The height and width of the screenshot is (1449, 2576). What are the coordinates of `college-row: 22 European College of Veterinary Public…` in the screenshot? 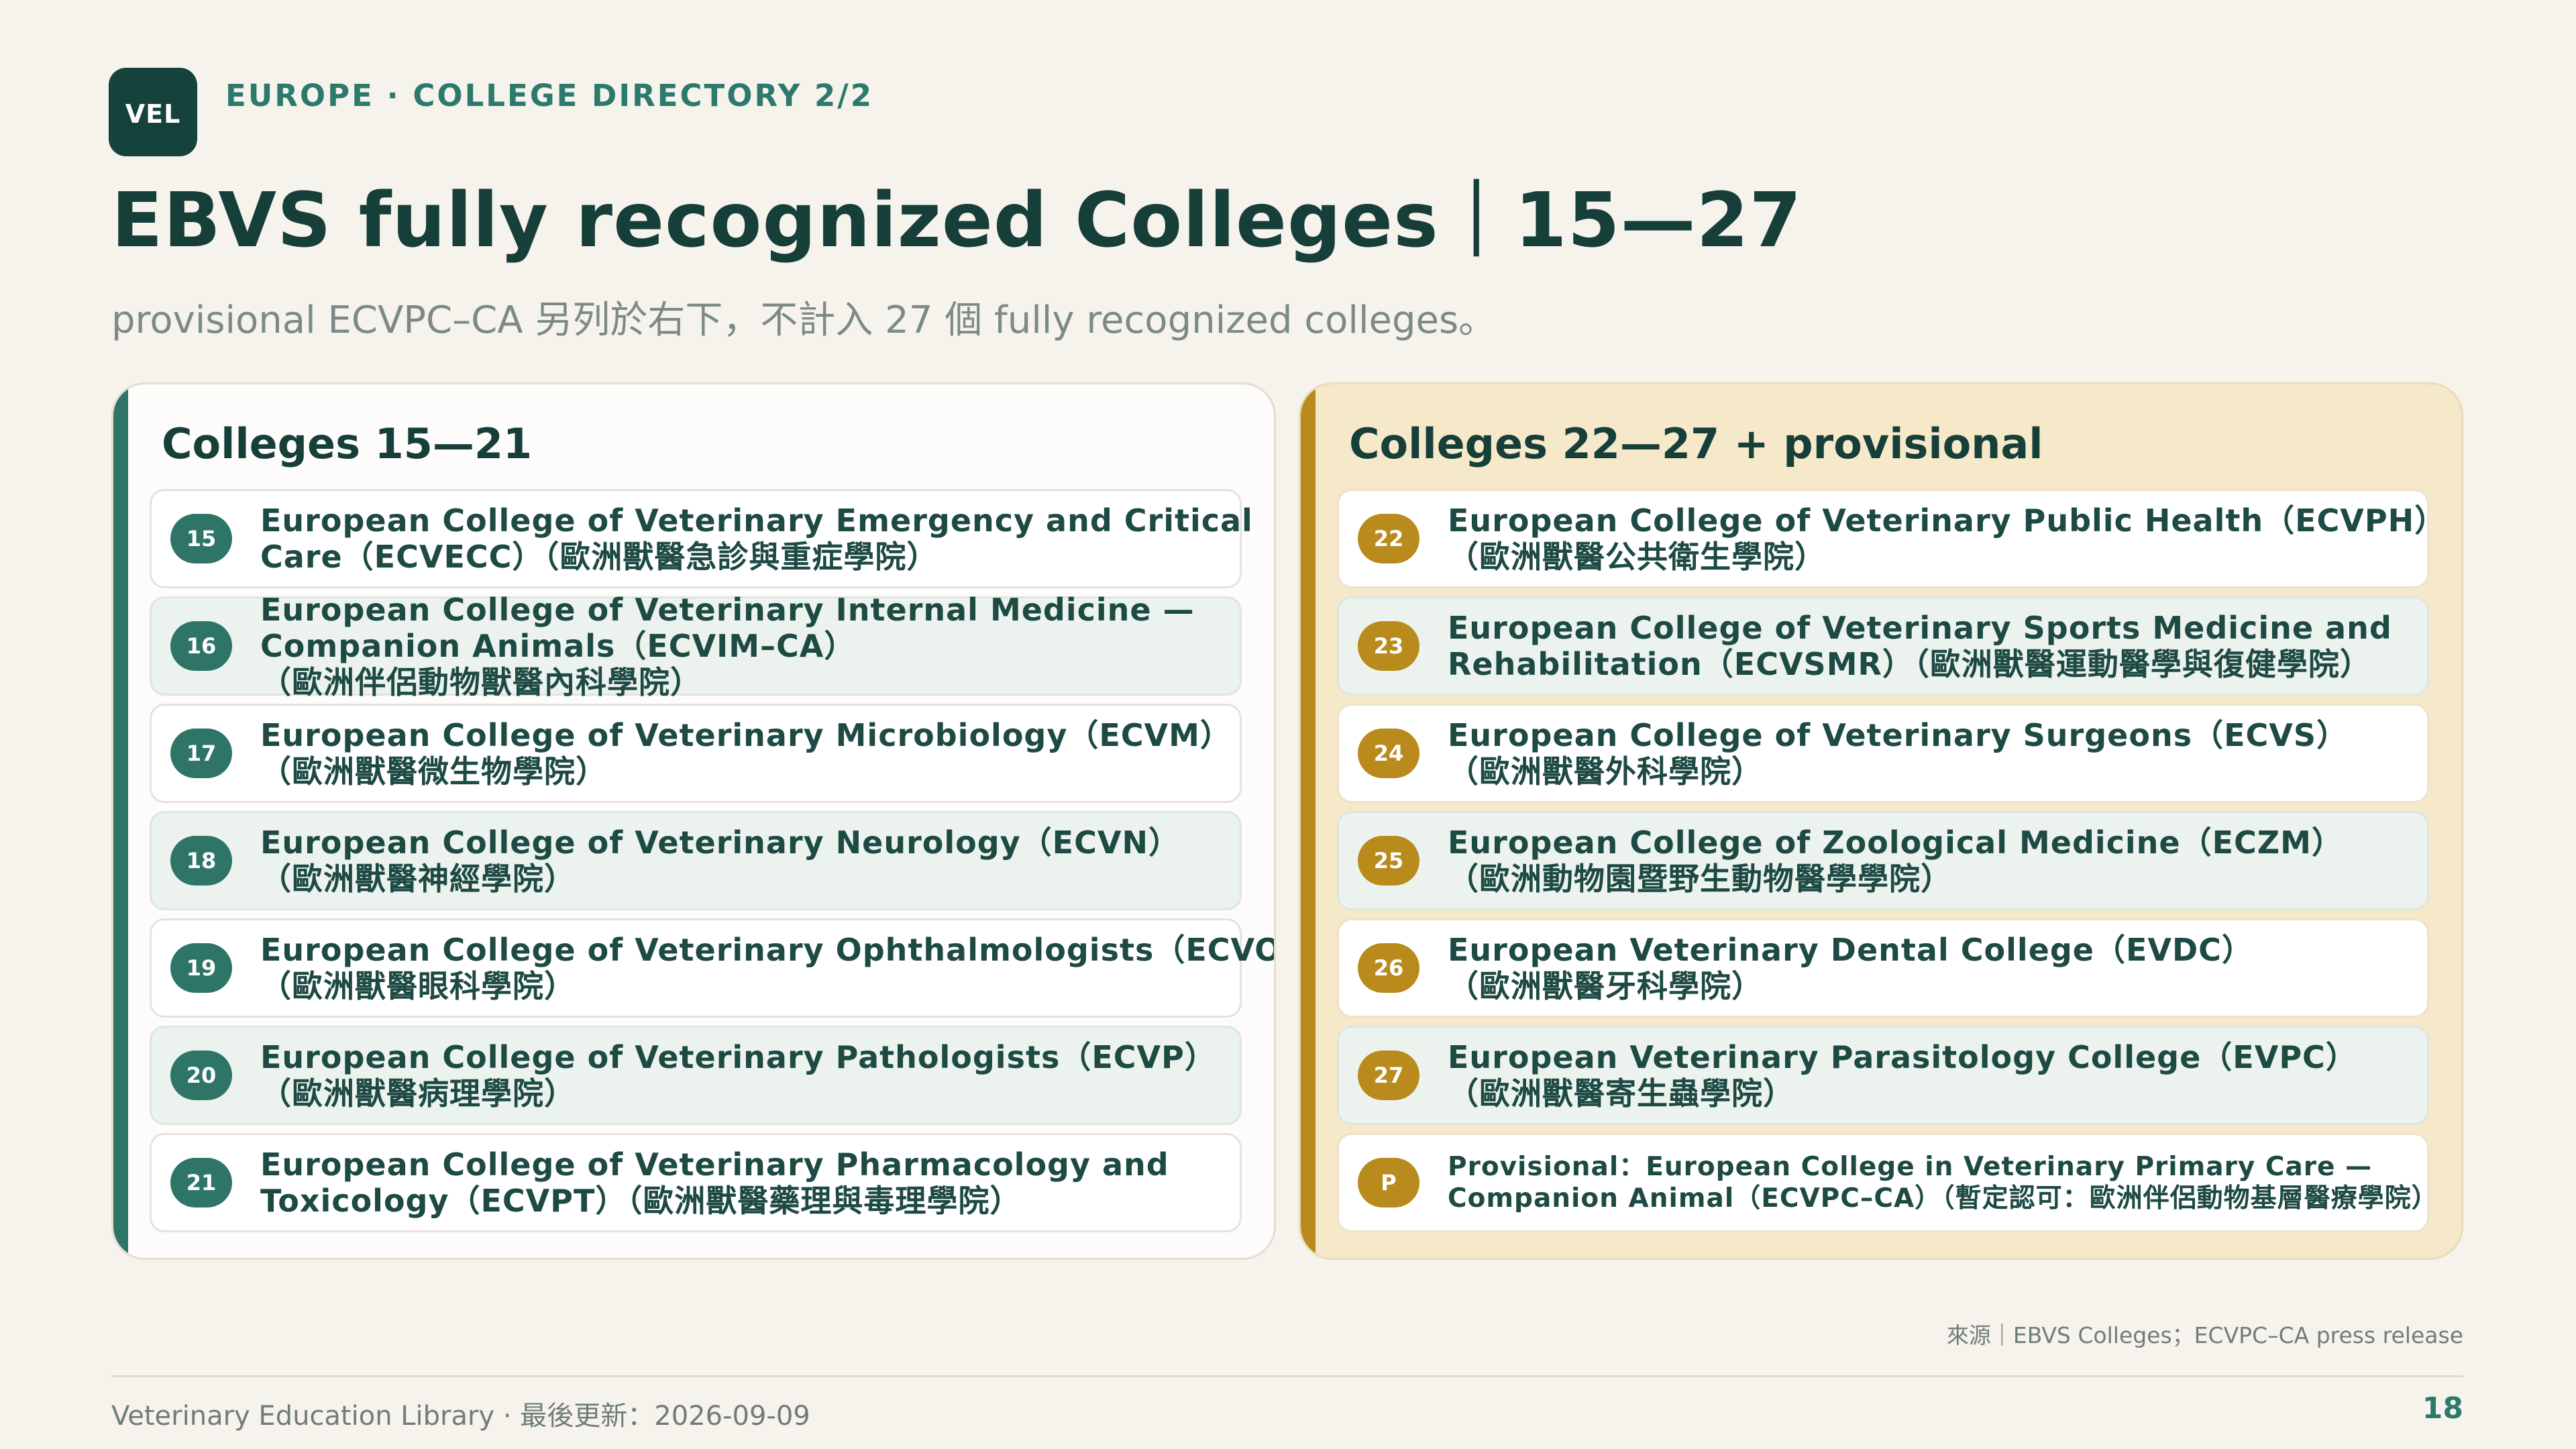 It's located at (1891, 538).